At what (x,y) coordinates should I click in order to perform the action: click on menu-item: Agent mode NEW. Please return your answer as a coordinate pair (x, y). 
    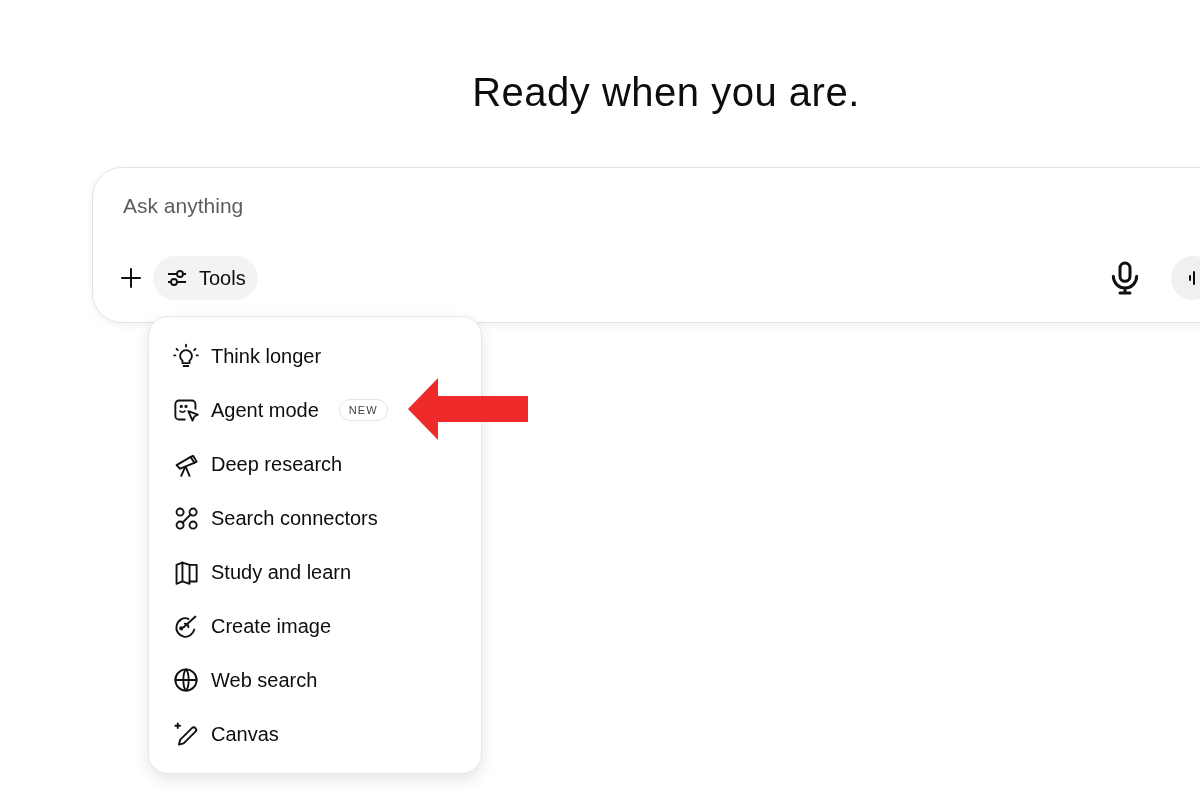
    Looking at the image, I should click on (280, 410).